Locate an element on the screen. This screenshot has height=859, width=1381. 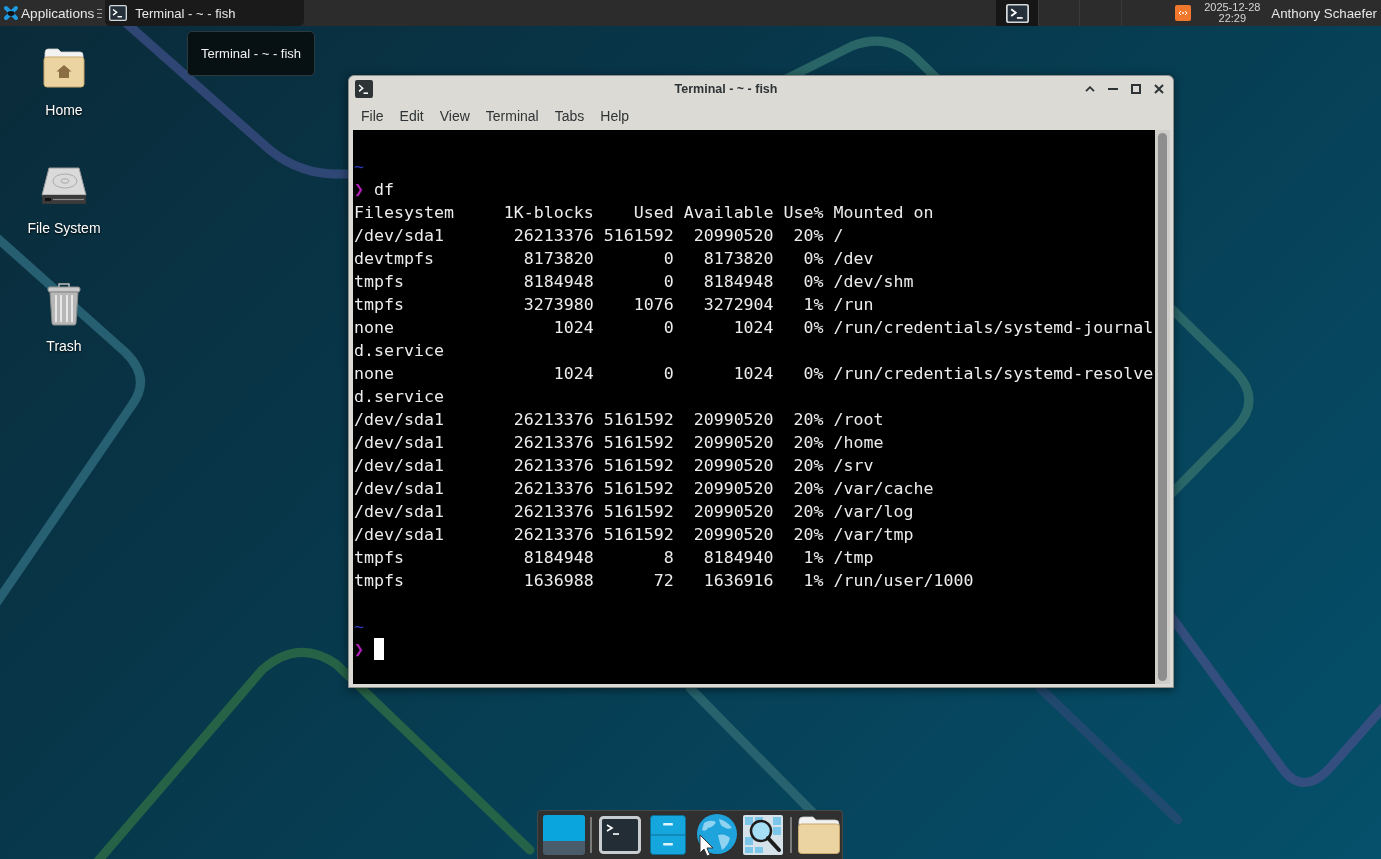
tooltip: Terminal - ~ - fish is located at coordinates (251, 53).